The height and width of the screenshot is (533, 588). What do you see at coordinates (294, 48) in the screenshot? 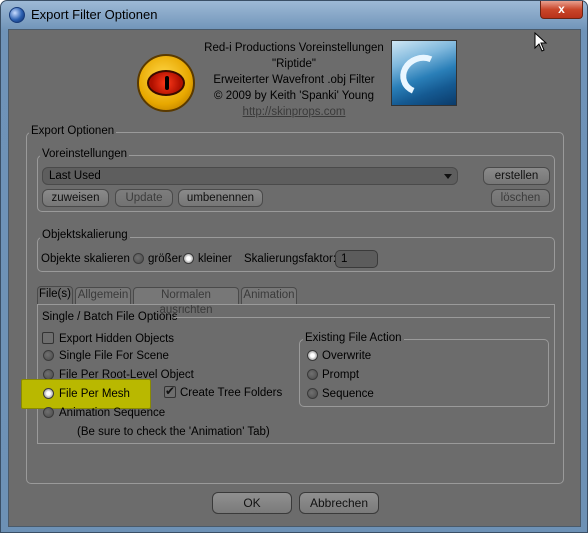
I see `header-line-1: Red-i Productions Voreinstellungen` at bounding box center [294, 48].